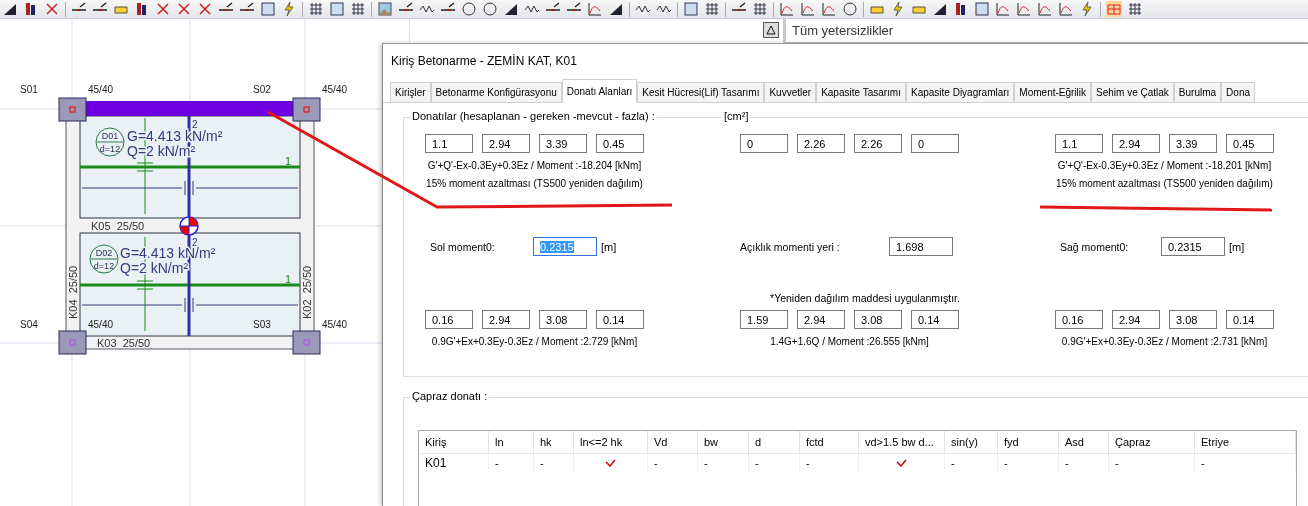  Describe the element at coordinates (861, 92) in the screenshot. I see `tab: Kapasite Tasarımı` at that location.